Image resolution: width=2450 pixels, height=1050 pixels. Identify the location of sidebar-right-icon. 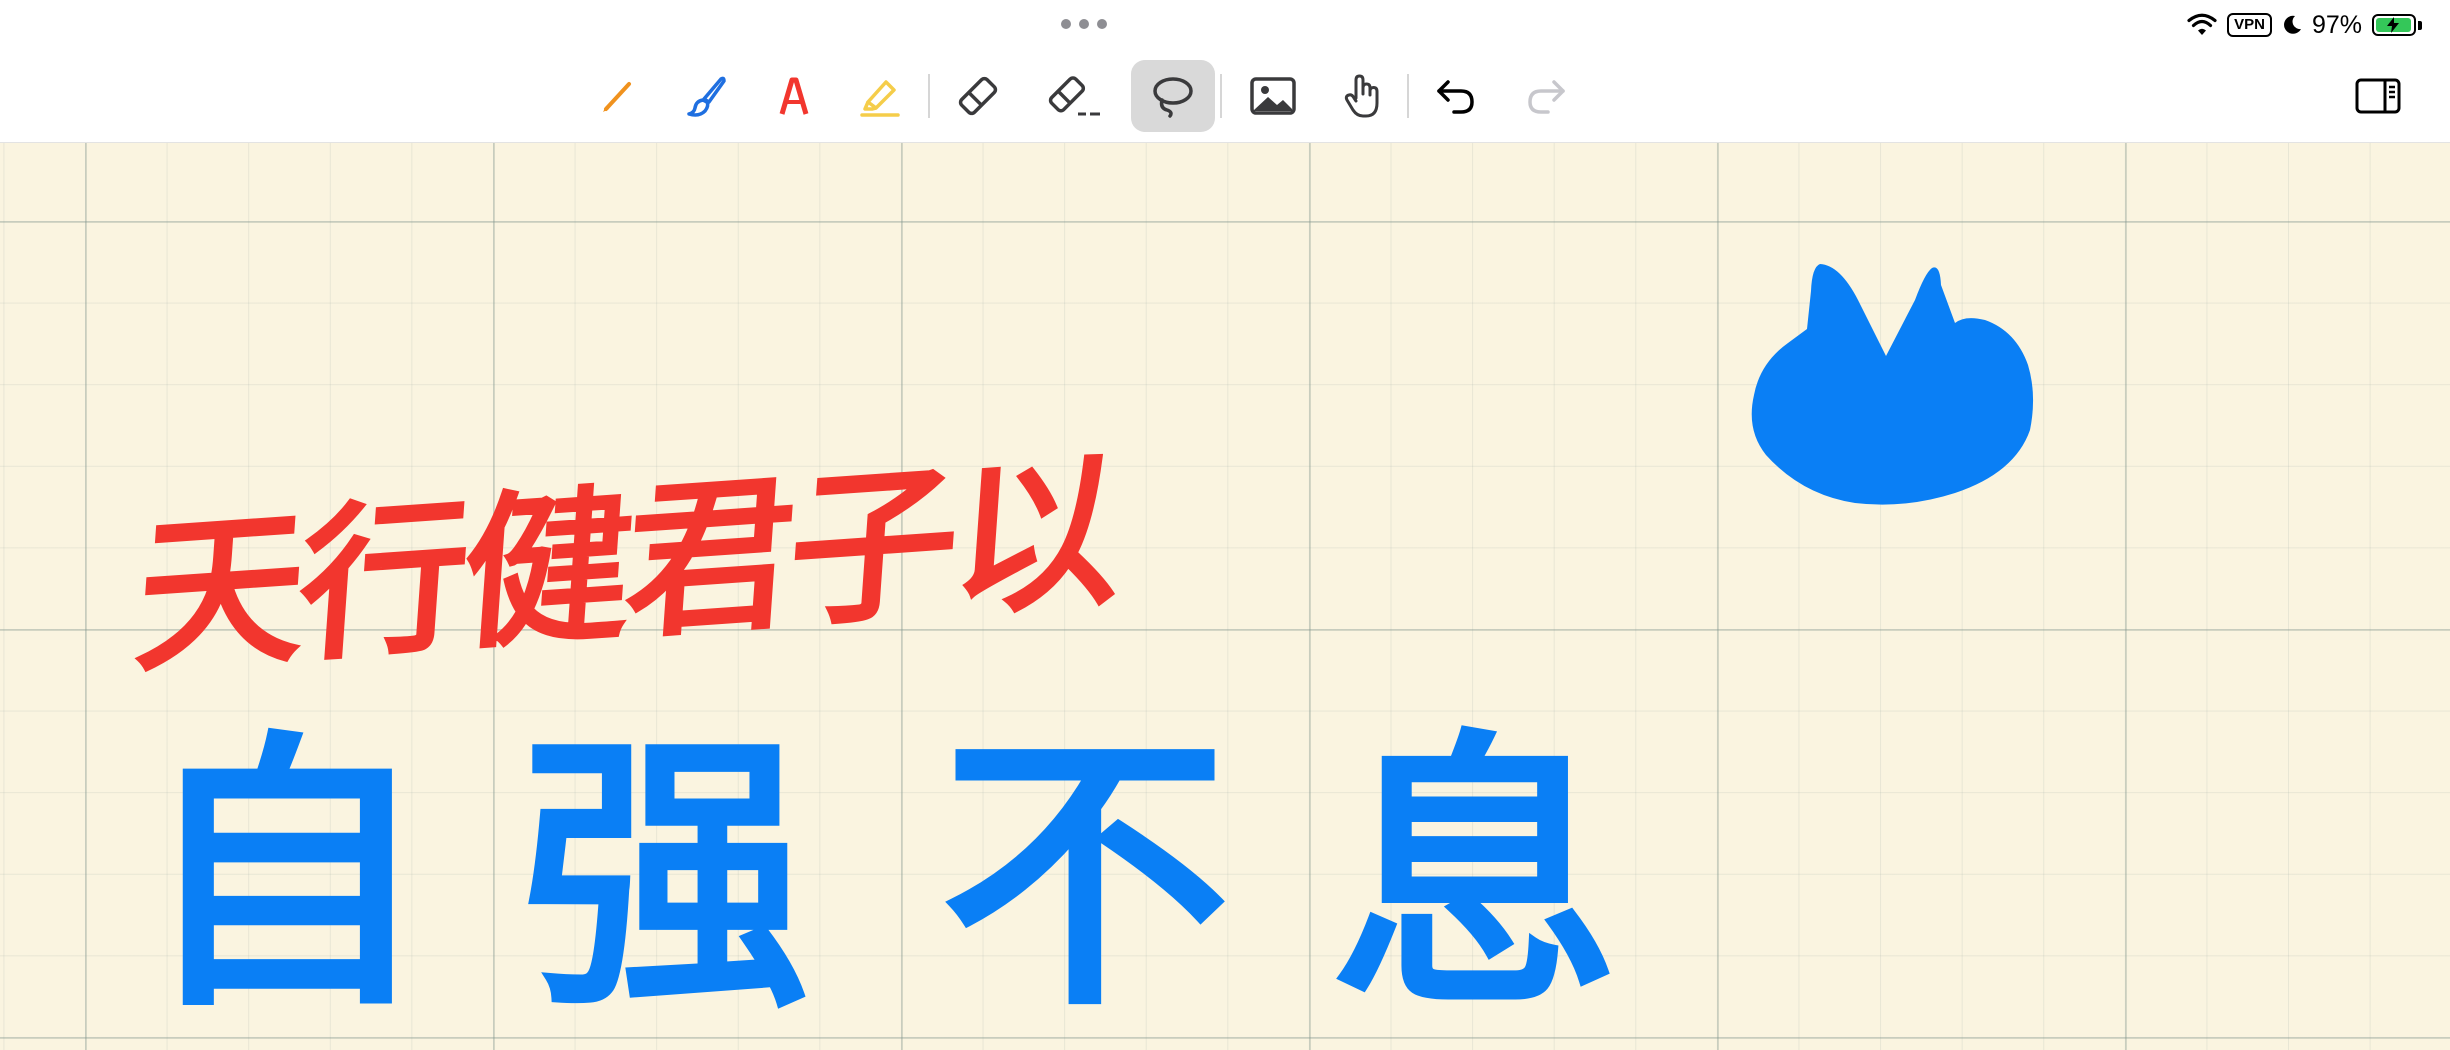
(2378, 96).